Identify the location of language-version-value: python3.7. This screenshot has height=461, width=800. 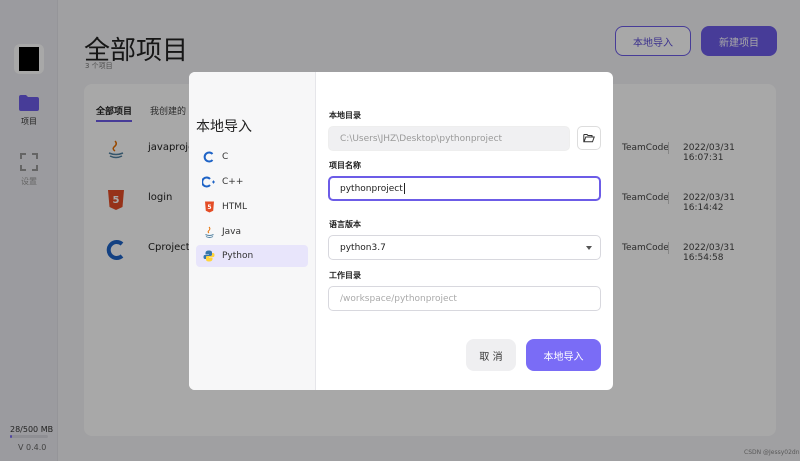
(363, 247).